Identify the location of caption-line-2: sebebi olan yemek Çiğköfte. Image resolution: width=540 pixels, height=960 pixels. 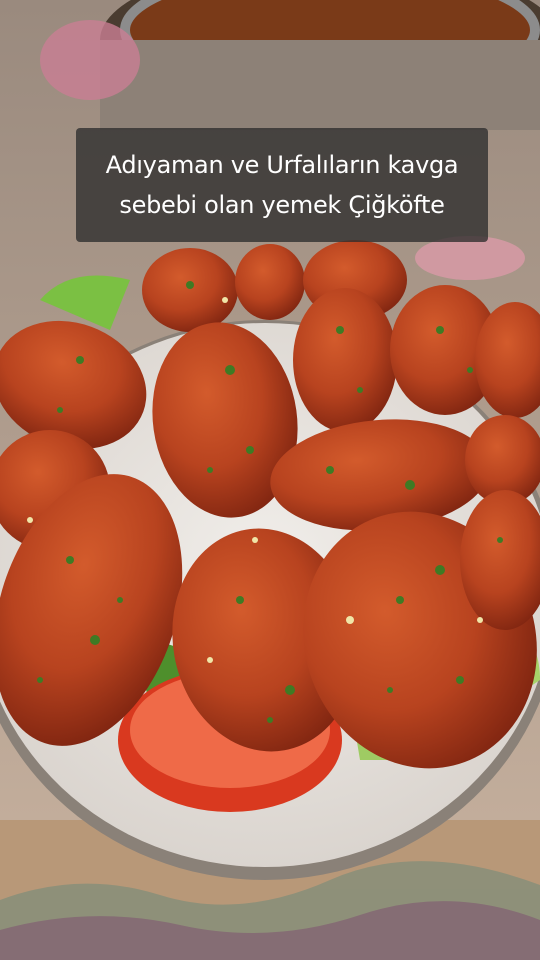
(282, 205).